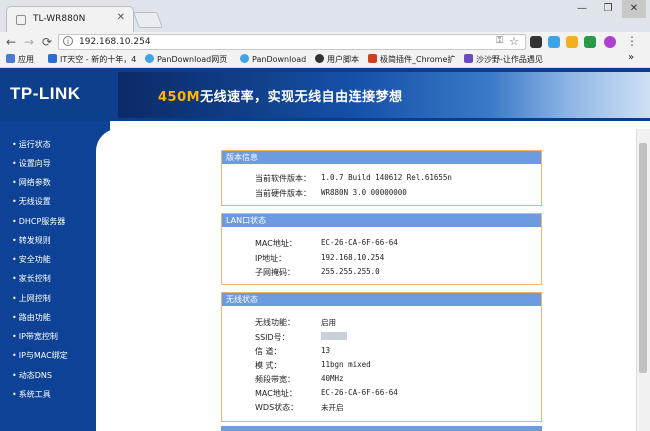  I want to click on bookmark-item: 沙沙野-让作品遇见, so click(503, 59).